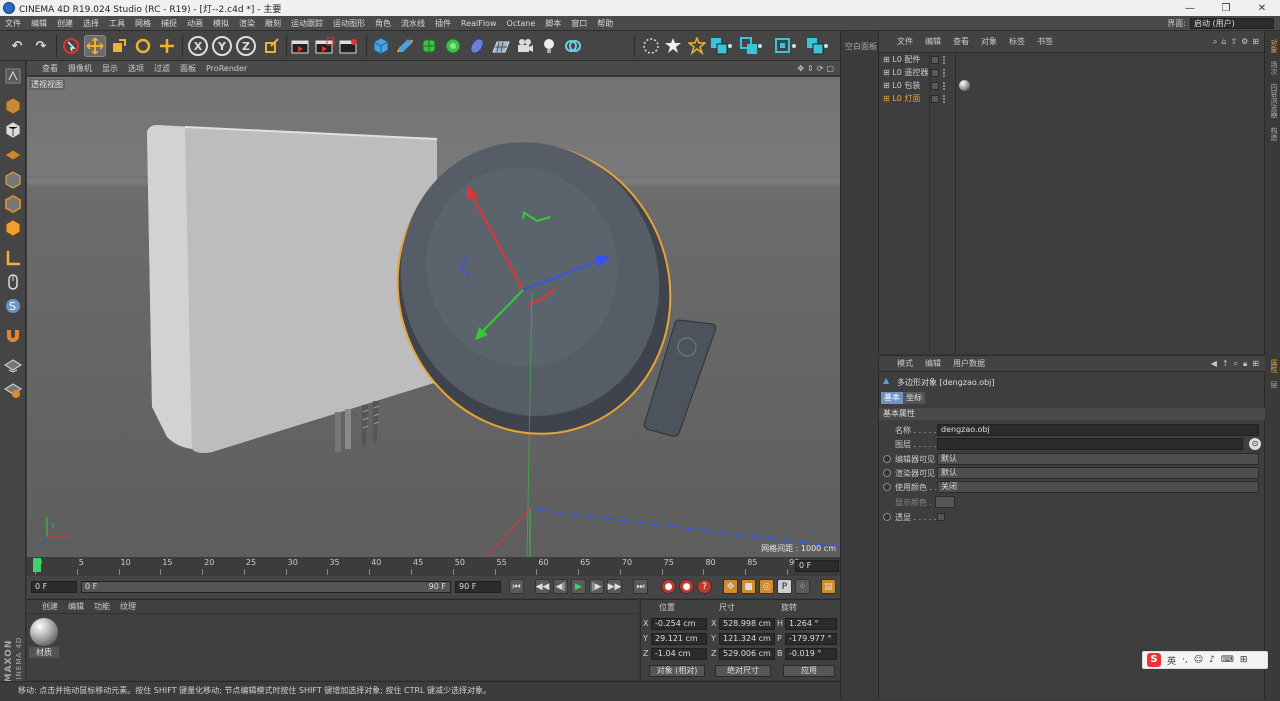 The height and width of the screenshot is (701, 1280). What do you see at coordinates (605, 23) in the screenshot?
I see `menu-help: 帮助` at bounding box center [605, 23].